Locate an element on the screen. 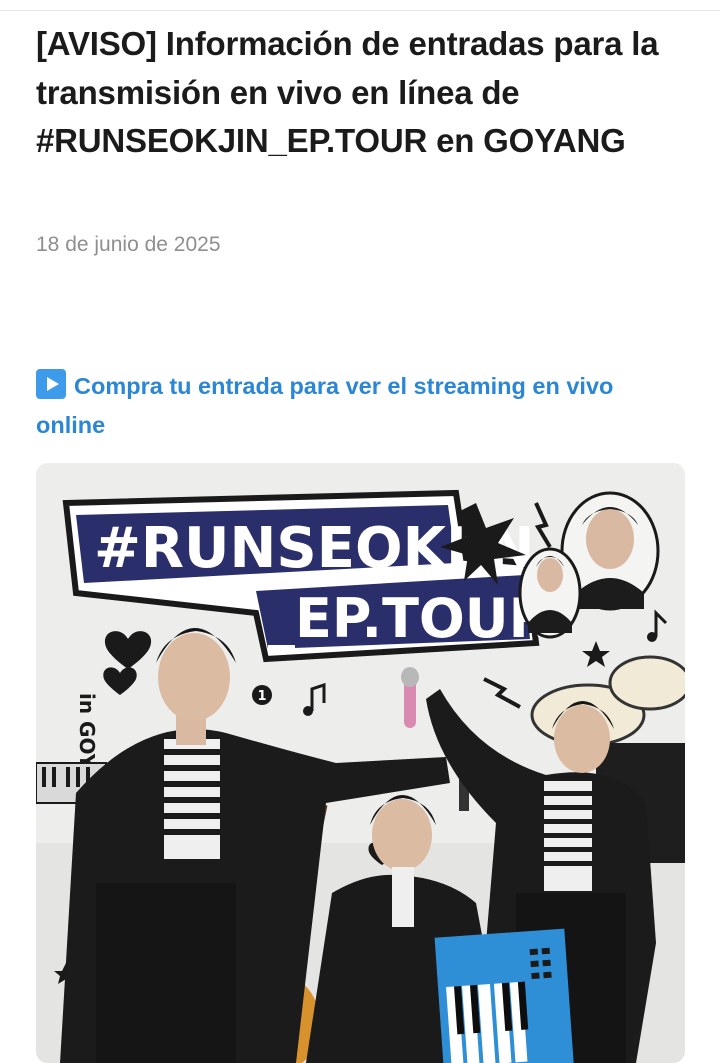 The width and height of the screenshot is (720, 1063). top-divider is located at coordinates (360, 10).